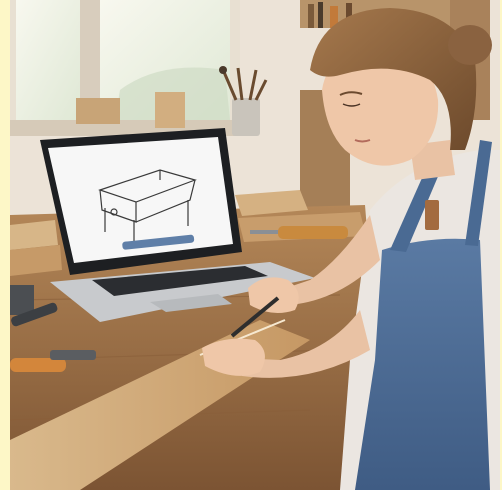  Describe the element at coordinates (36, 248) in the screenshot. I see `plank-stack` at that location.